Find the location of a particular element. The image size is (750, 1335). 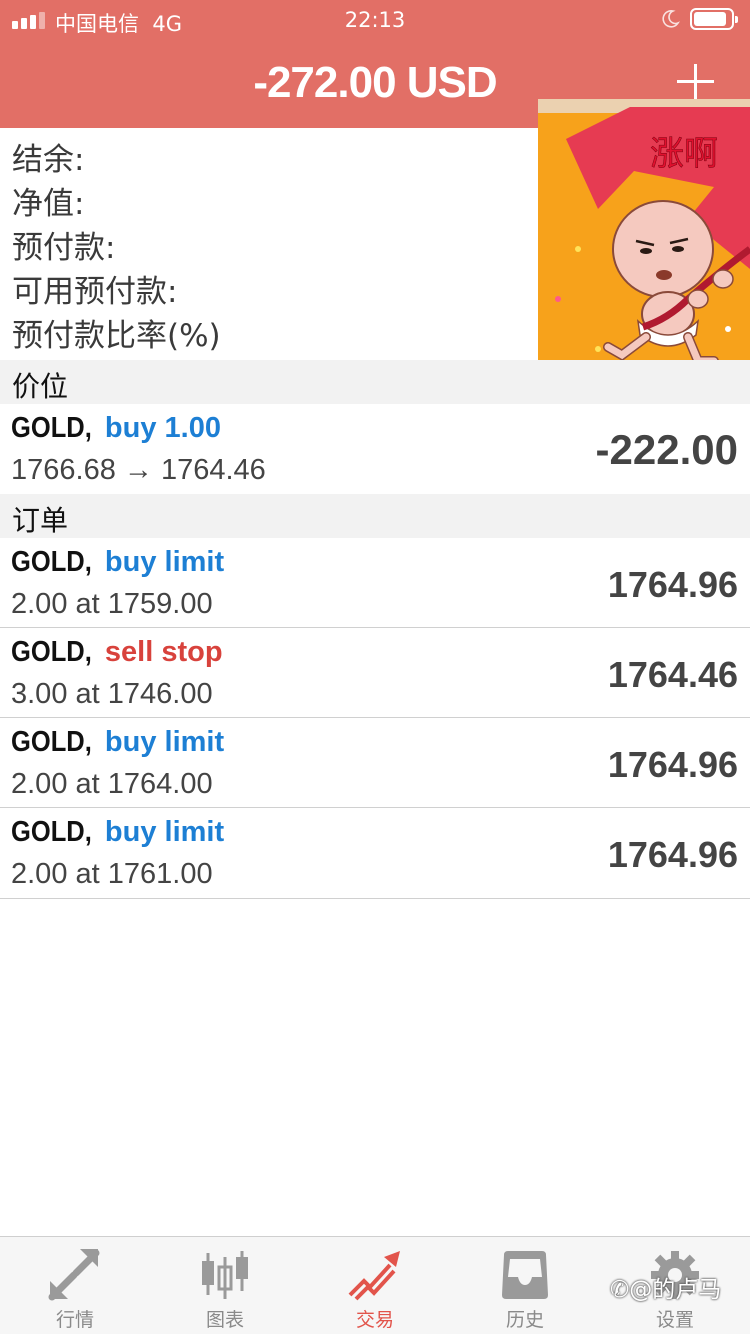

equity-label: 净值: is located at coordinates (48, 204).